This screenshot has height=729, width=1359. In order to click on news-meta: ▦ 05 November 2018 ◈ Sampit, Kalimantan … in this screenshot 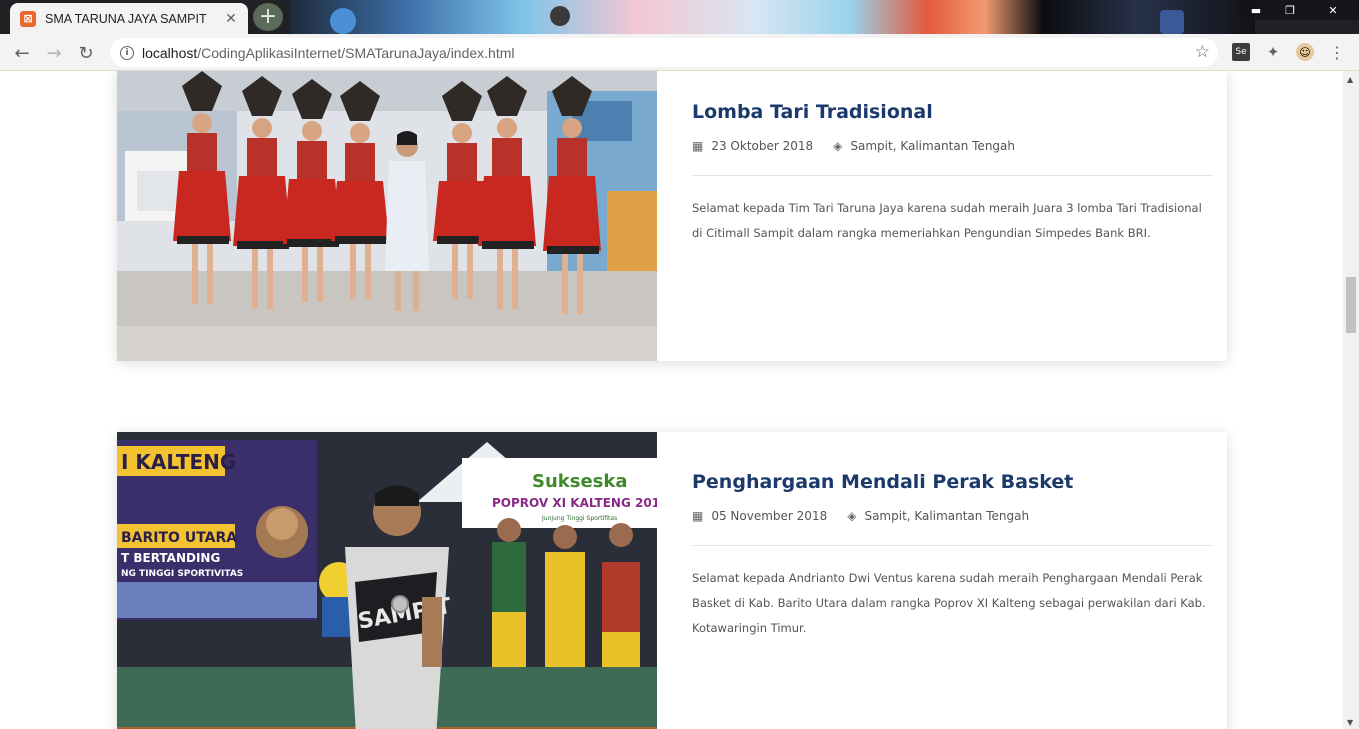, I will do `click(952, 516)`.